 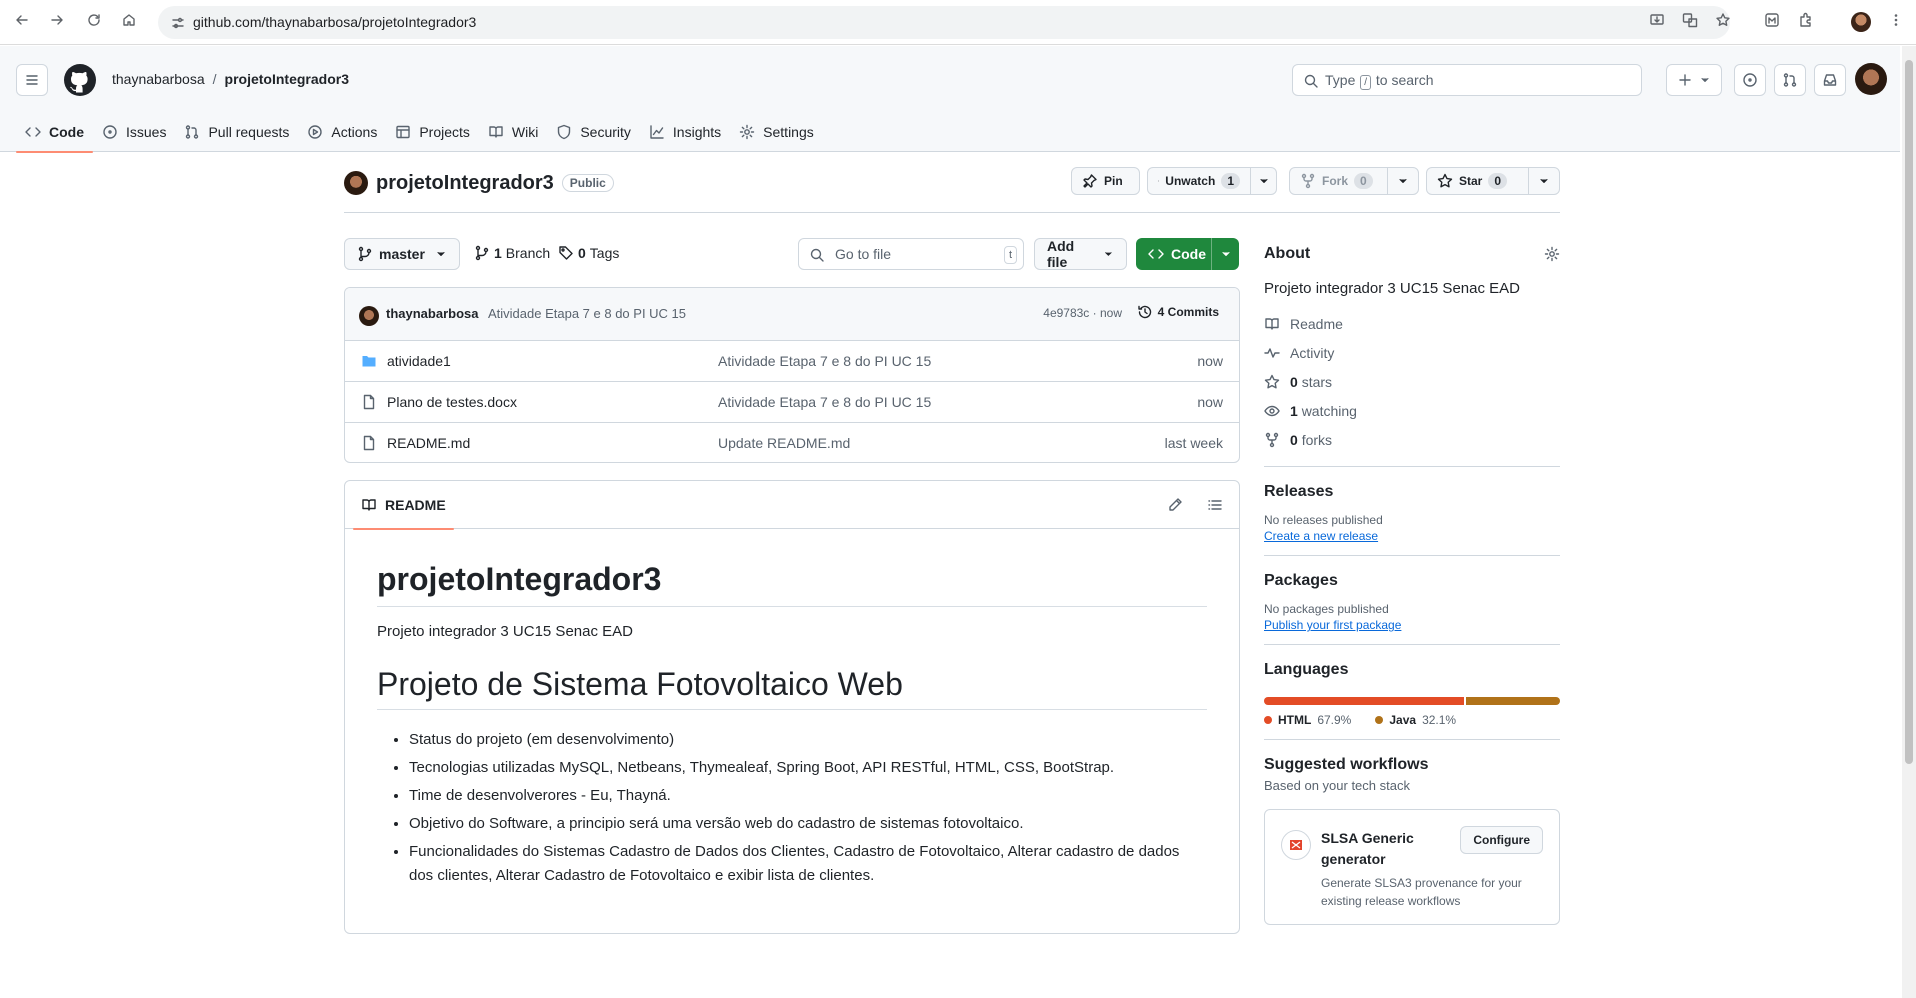 What do you see at coordinates (1175, 505) in the screenshot?
I see `pencil-icon` at bounding box center [1175, 505].